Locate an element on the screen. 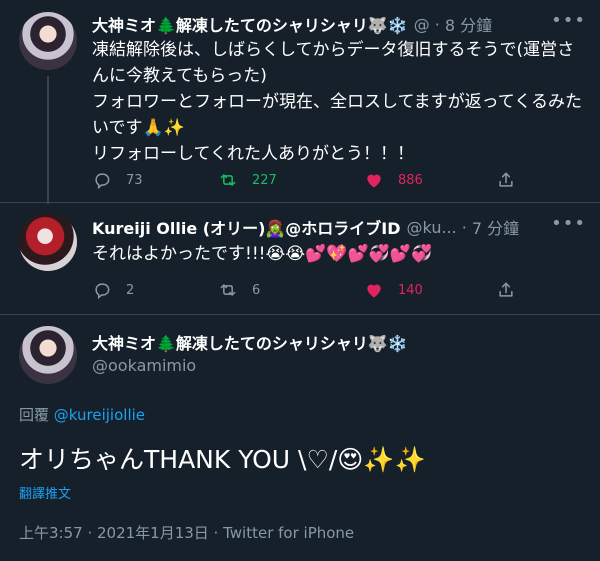  author-name: Kureiji Ollie (オリー)🧟‍♀️@ホロライブID is located at coordinates (246, 227).